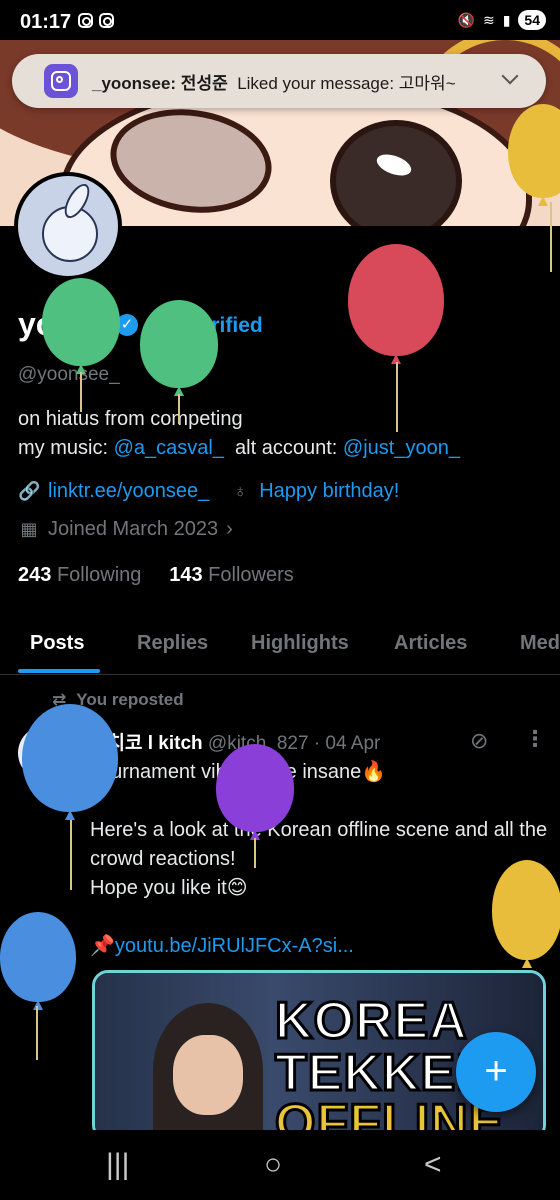 The height and width of the screenshot is (1200, 560). I want to click on wifi-icon: ≋, so click(488, 19).